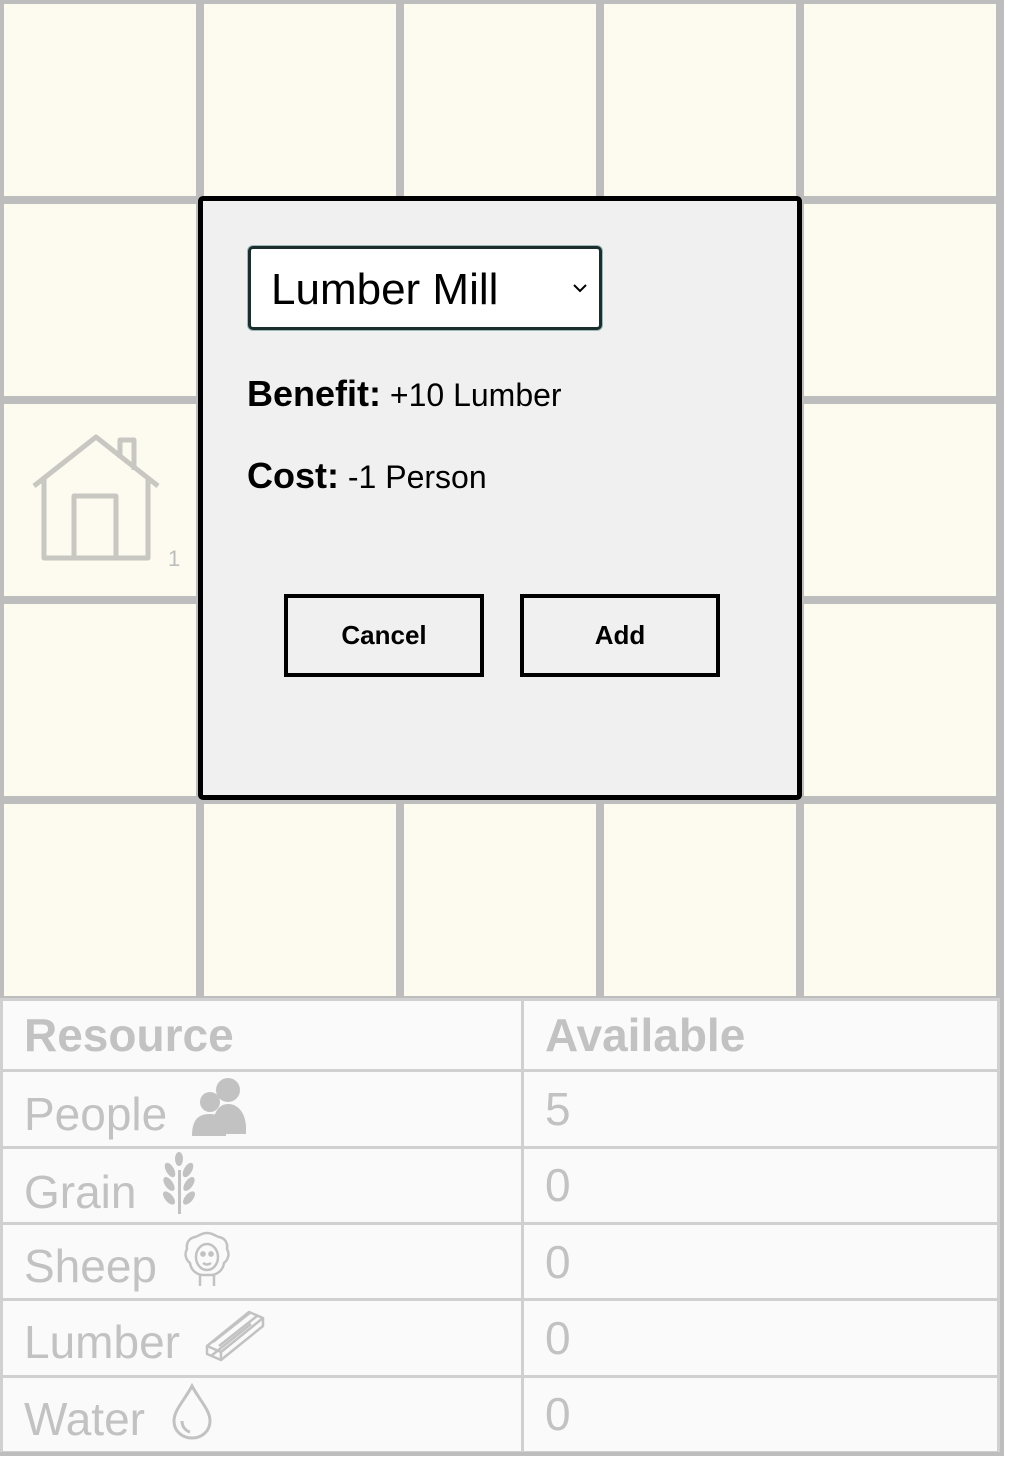 The height and width of the screenshot is (1464, 1010). Describe the element at coordinates (84, 1418) in the screenshot. I see `resource-name: Water` at that location.